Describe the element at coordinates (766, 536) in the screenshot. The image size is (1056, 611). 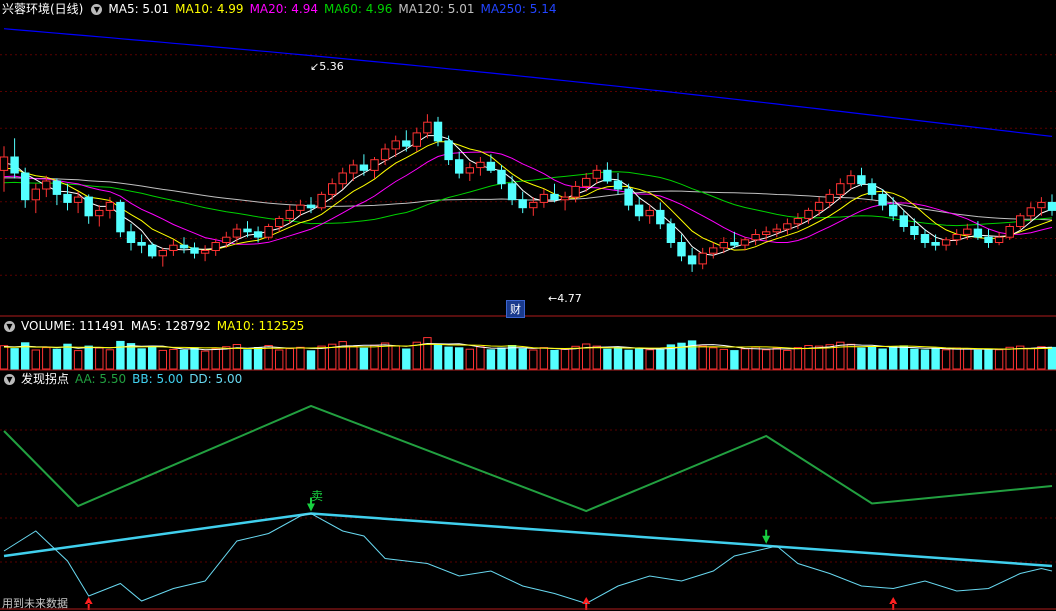
I see `sell-arrow-icon` at that location.